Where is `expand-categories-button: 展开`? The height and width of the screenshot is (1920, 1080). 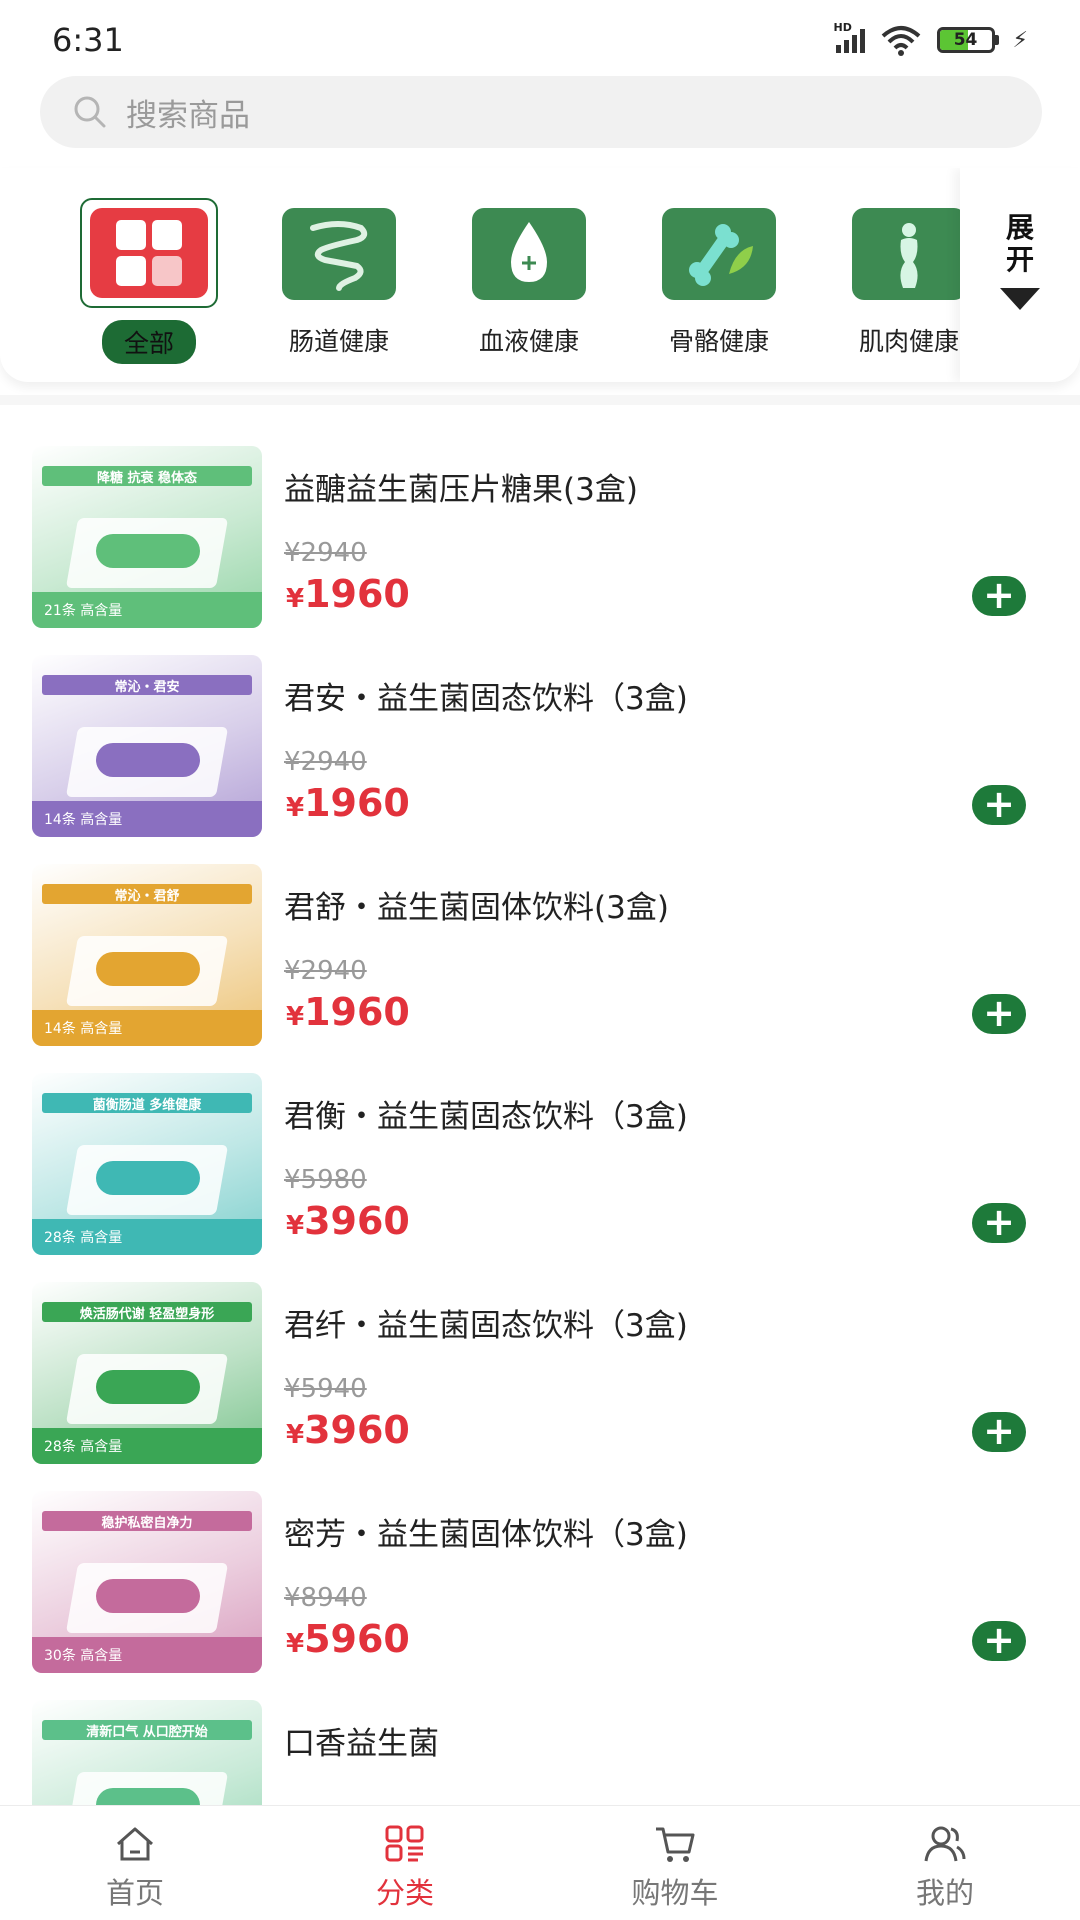 expand-categories-button: 展开 is located at coordinates (1020, 275).